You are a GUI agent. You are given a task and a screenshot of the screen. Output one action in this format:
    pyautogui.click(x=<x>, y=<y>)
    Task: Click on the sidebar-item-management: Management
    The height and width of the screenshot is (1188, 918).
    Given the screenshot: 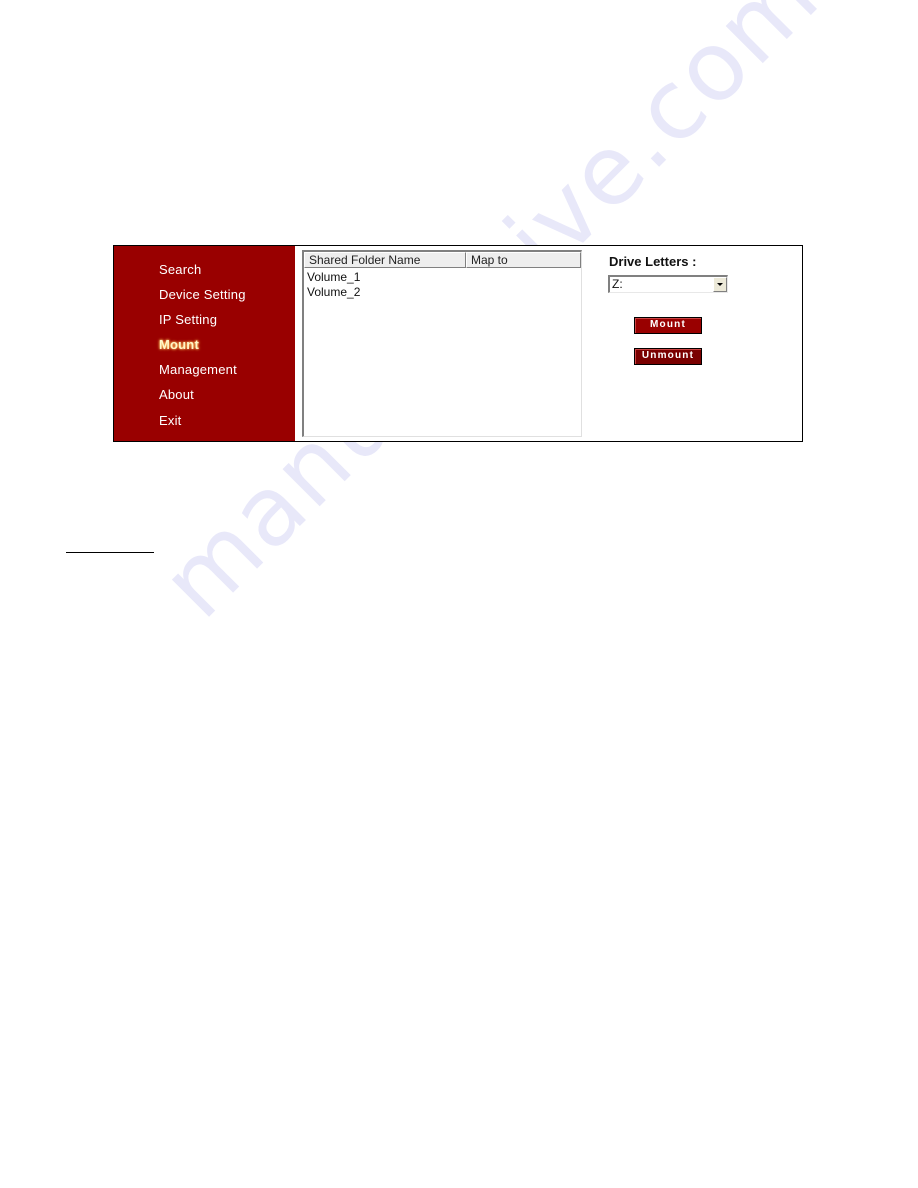 What is the action you would take?
    pyautogui.click(x=198, y=369)
    